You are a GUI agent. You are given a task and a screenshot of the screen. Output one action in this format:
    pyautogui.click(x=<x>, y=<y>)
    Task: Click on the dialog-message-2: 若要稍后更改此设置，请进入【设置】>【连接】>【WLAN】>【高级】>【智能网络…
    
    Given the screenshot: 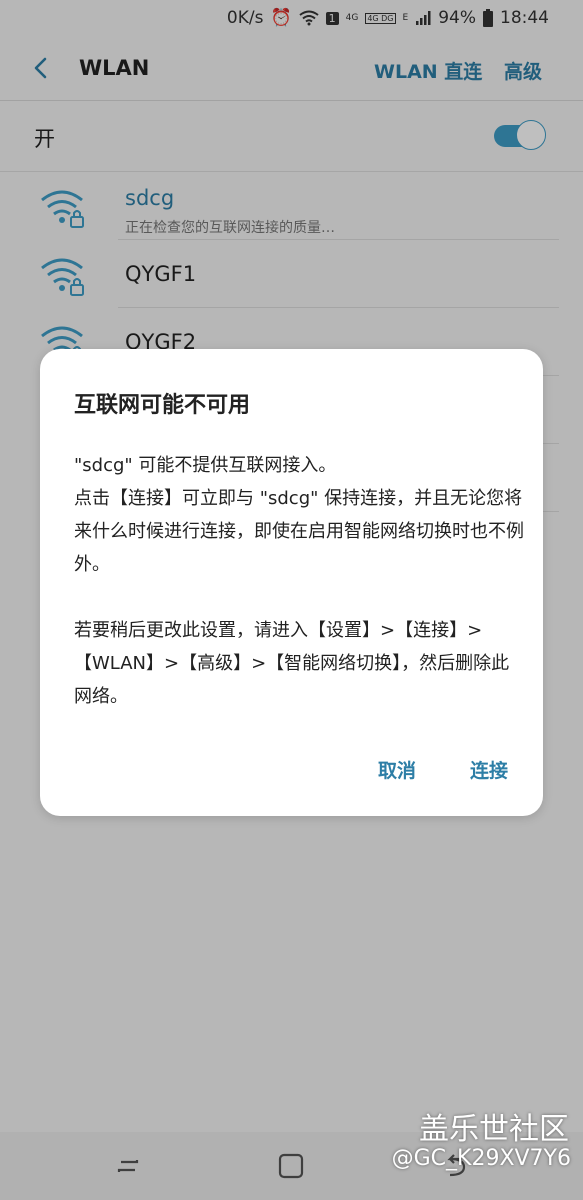 What is the action you would take?
    pyautogui.click(x=292, y=663)
    